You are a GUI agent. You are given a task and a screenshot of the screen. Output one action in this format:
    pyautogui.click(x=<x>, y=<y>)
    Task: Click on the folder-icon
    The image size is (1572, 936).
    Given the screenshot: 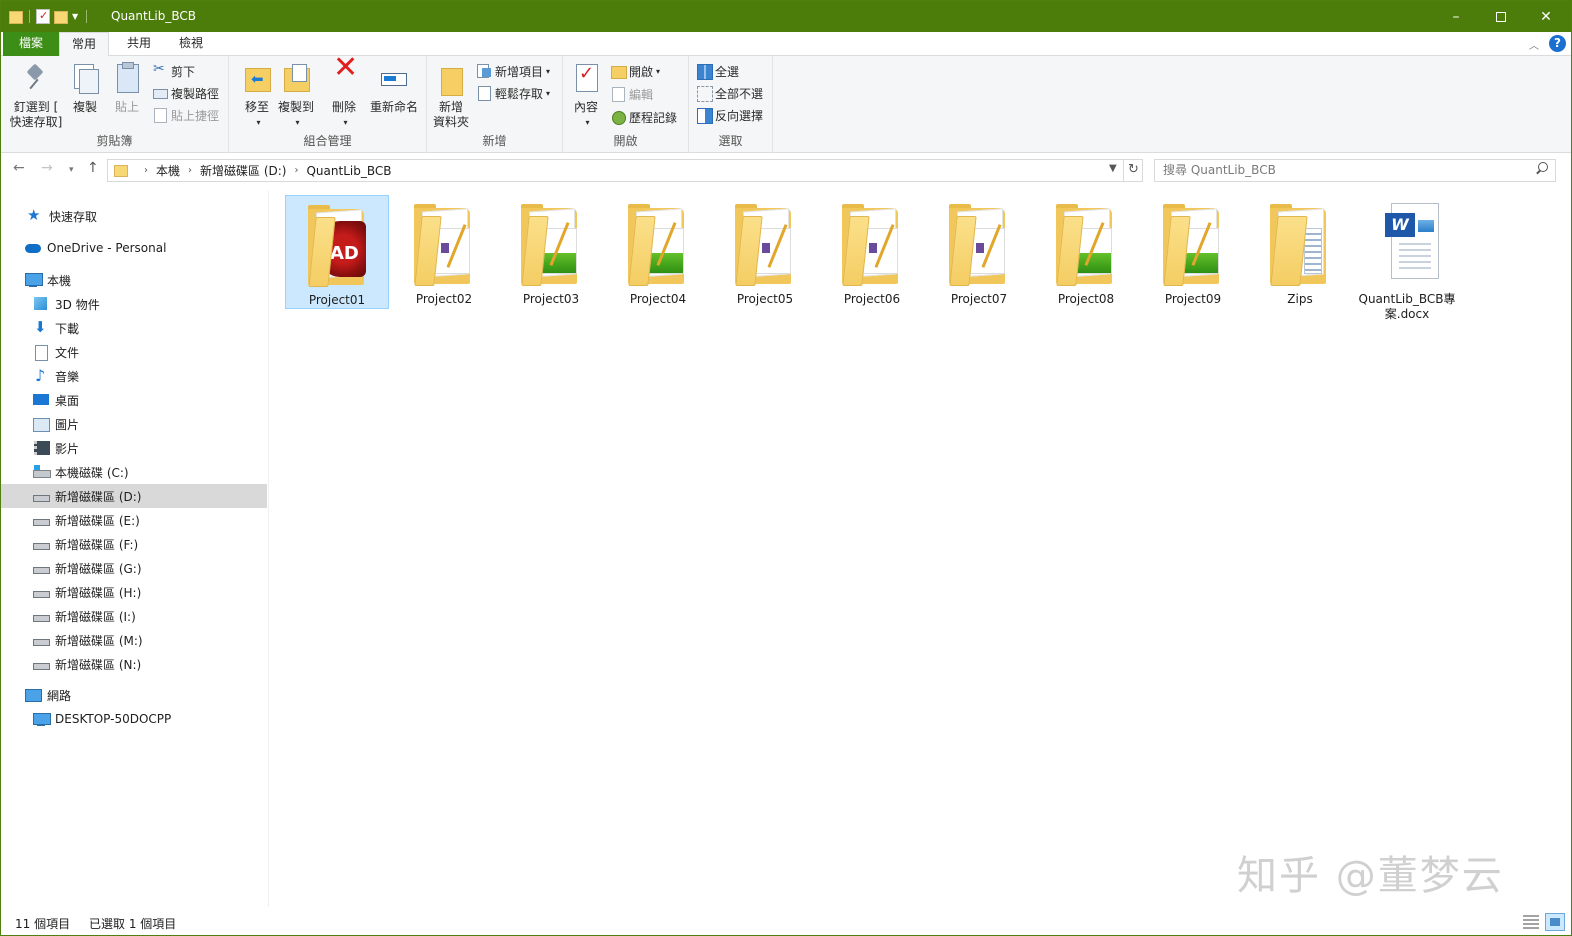 What is the action you would take?
    pyautogui.click(x=1194, y=245)
    